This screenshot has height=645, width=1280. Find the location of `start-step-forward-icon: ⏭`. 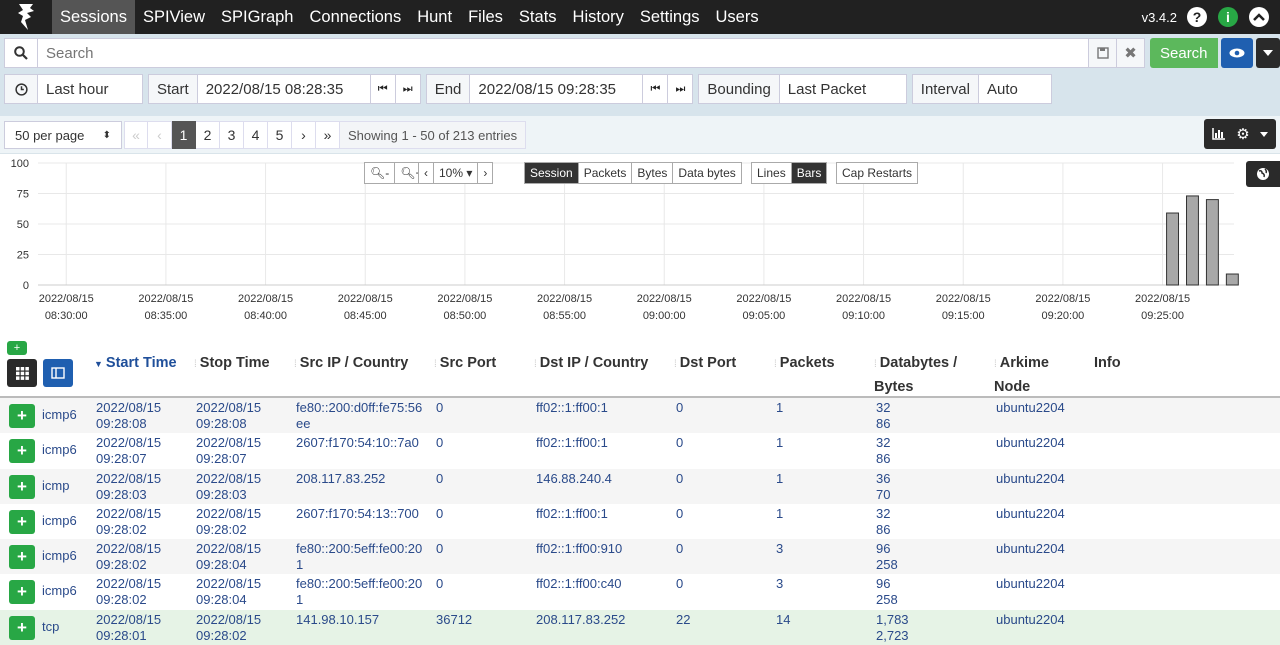

start-step-forward-icon: ⏭ is located at coordinates (408, 89).